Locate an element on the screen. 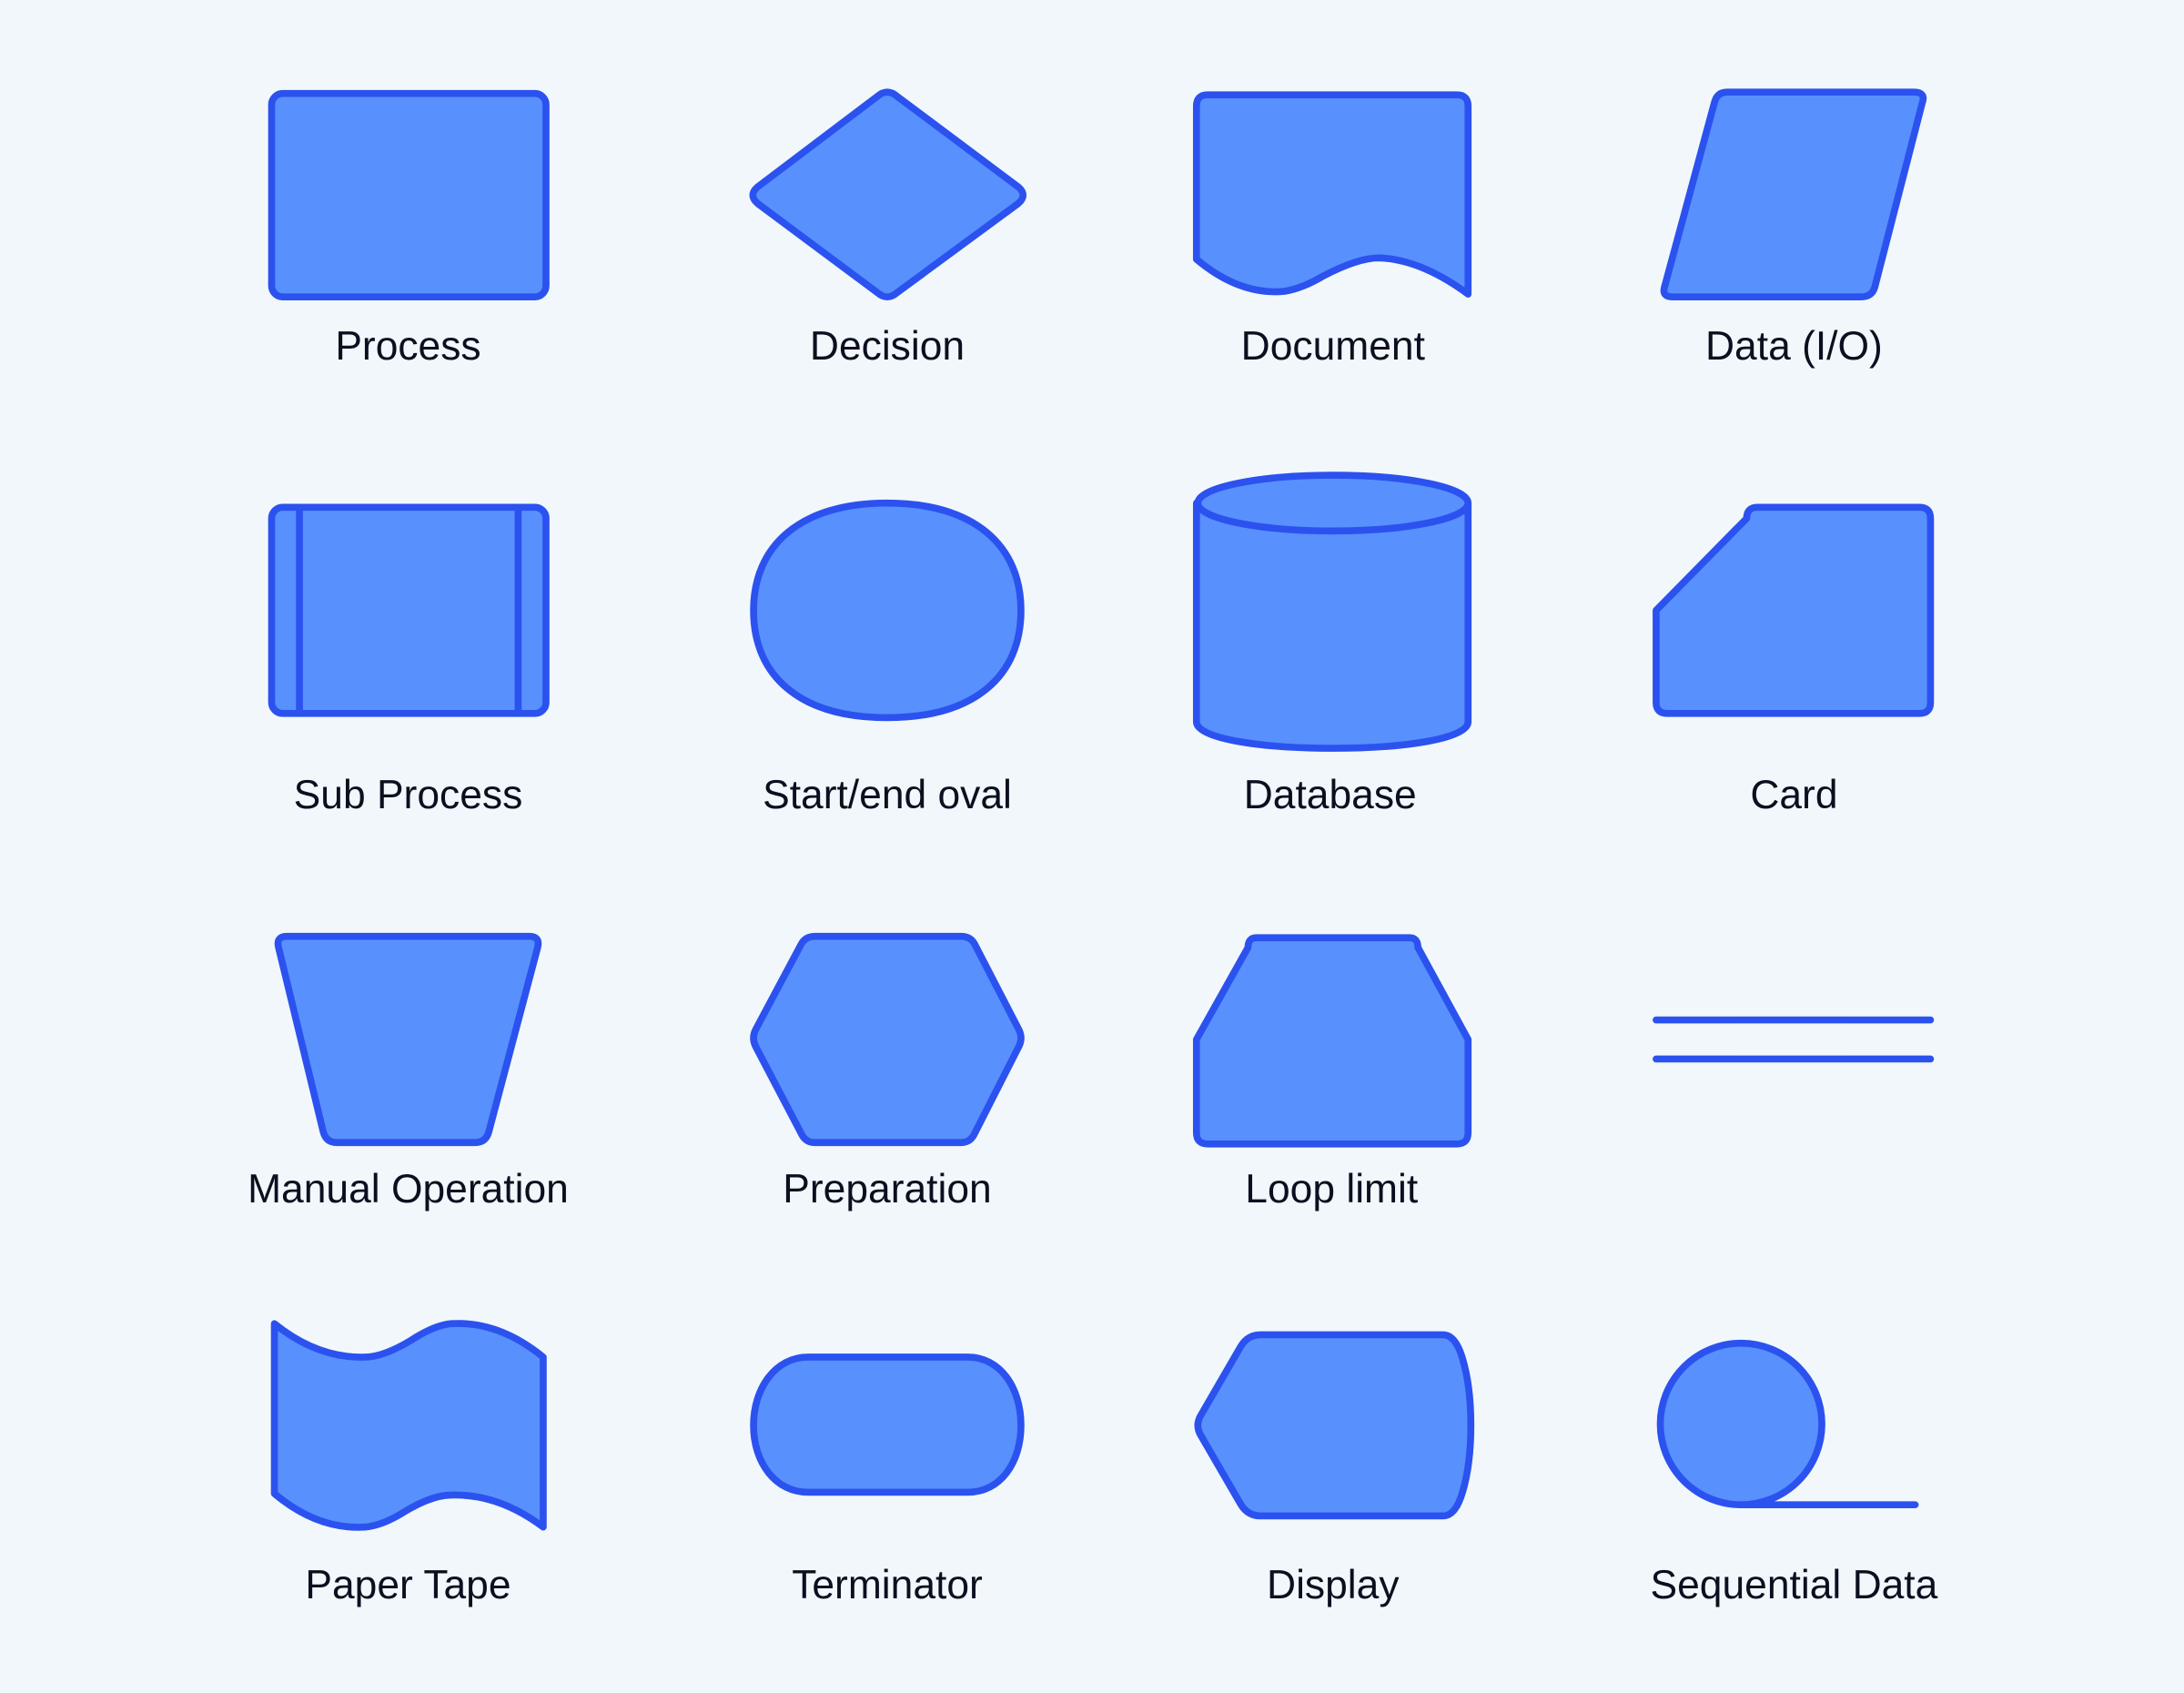 The width and height of the screenshot is (2184, 1693). symbol-loop-limit: Loop limit is located at coordinates (1332, 1072).